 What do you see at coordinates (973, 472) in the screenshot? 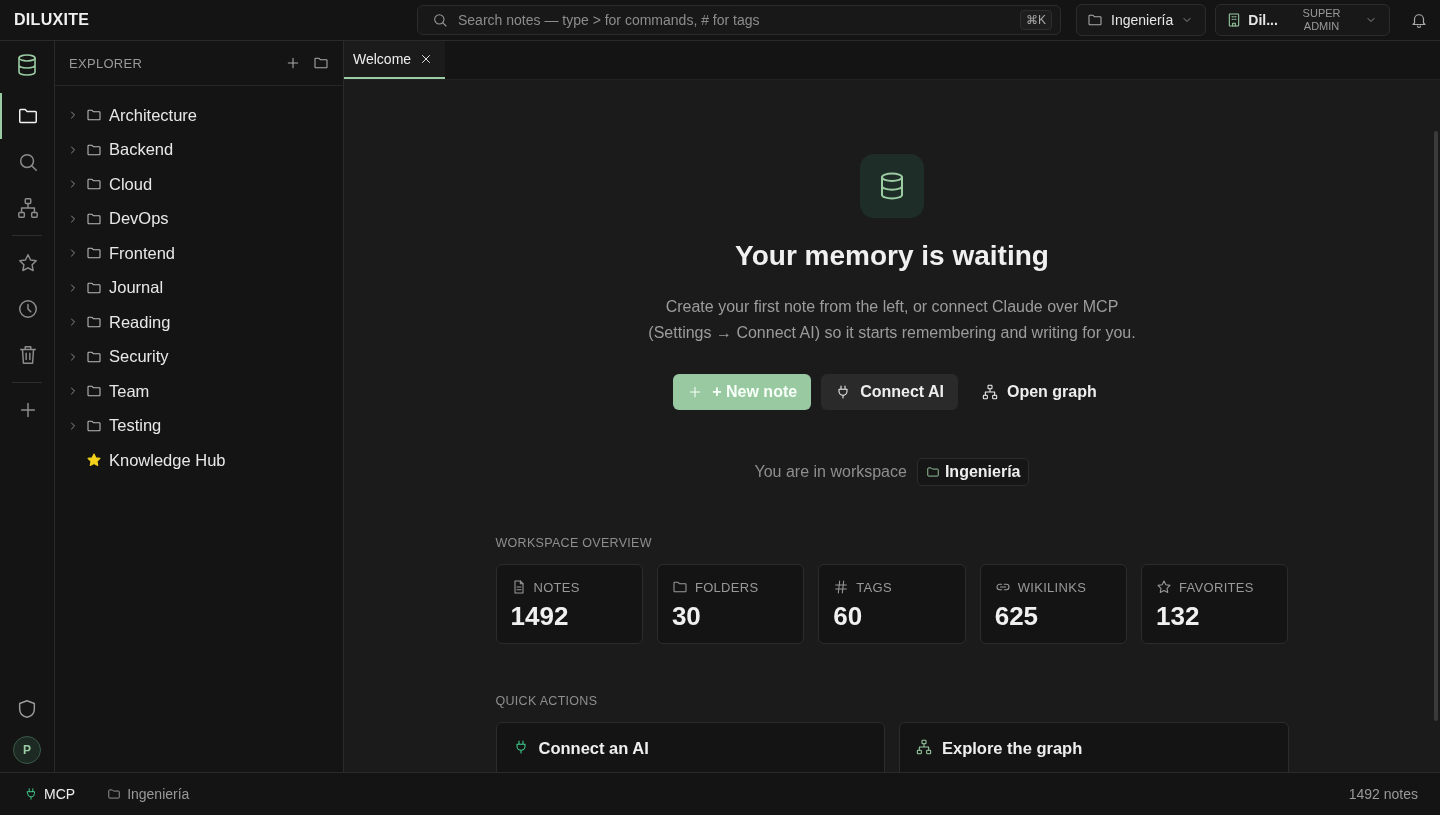
I see `workspace-chip: Ingeniería` at bounding box center [973, 472].